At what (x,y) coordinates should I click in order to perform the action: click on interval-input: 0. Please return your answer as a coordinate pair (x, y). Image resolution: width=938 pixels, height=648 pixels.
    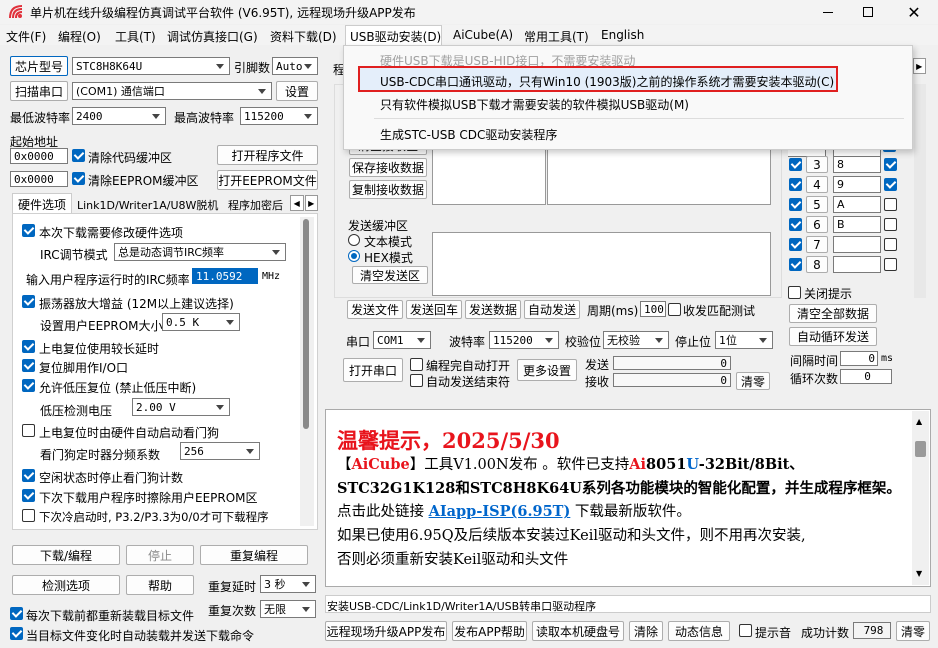
    Looking at the image, I should click on (859, 358).